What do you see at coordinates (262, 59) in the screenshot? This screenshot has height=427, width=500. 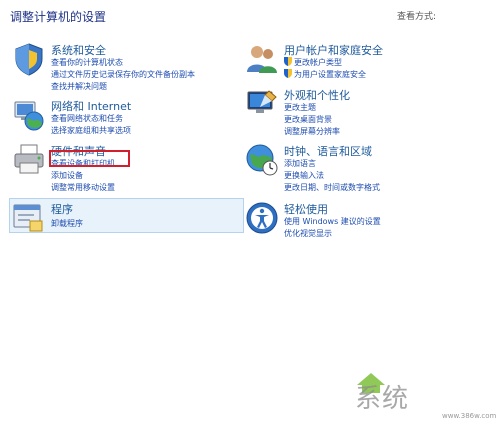 I see `users-icon` at bounding box center [262, 59].